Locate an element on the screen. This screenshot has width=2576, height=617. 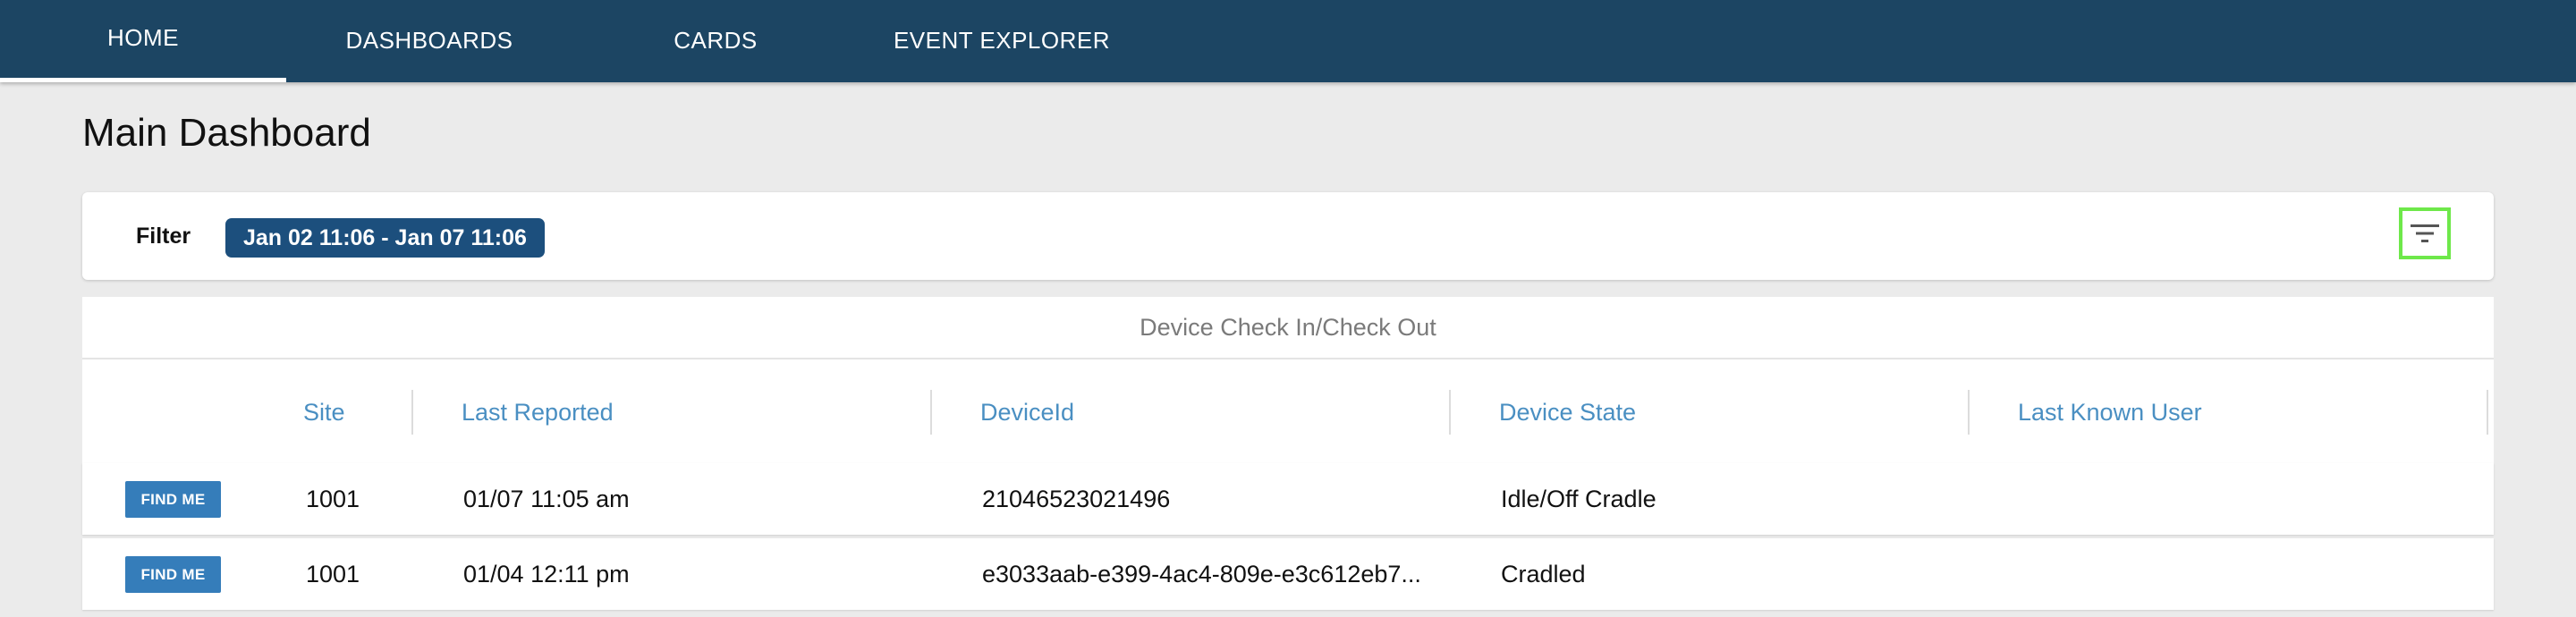
column-header-site: Site is located at coordinates (324, 412).